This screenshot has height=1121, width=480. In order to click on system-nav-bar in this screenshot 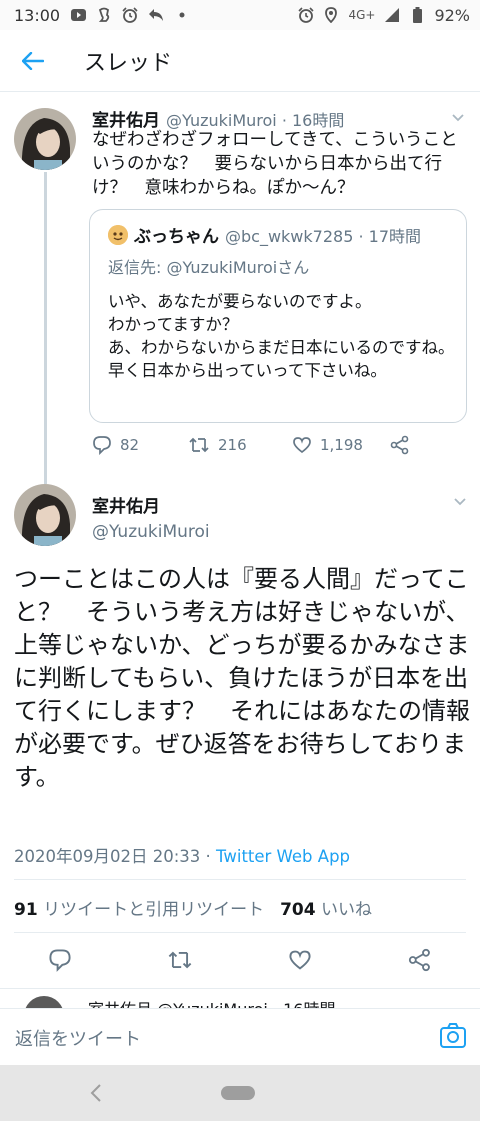, I will do `click(240, 1093)`.